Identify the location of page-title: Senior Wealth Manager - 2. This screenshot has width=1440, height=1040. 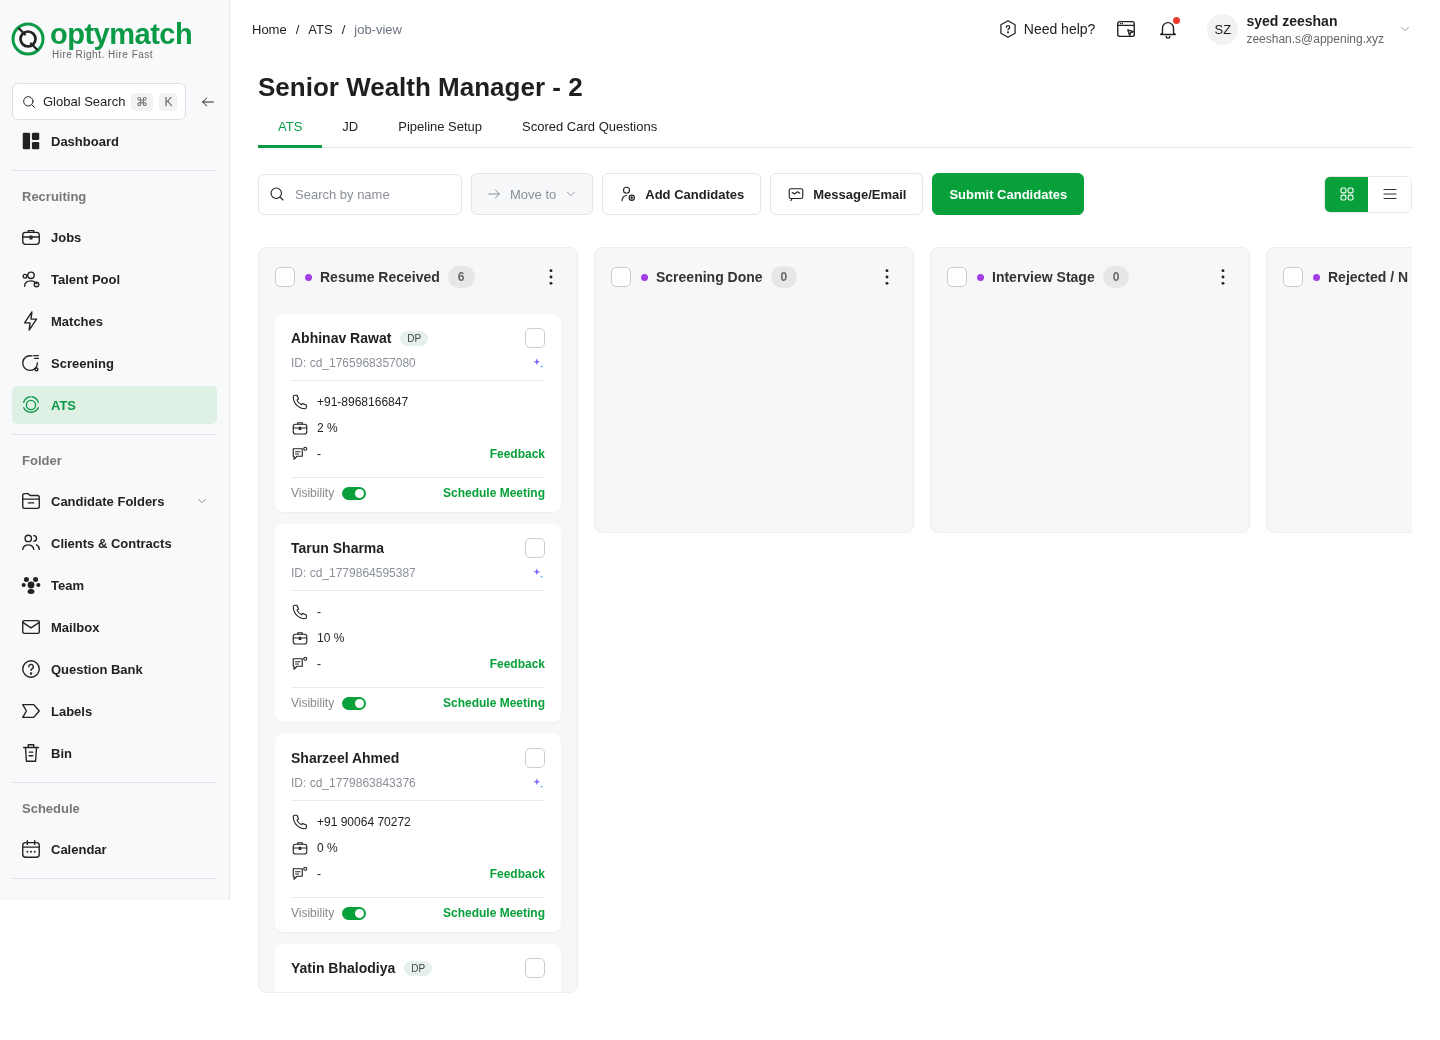
(421, 87).